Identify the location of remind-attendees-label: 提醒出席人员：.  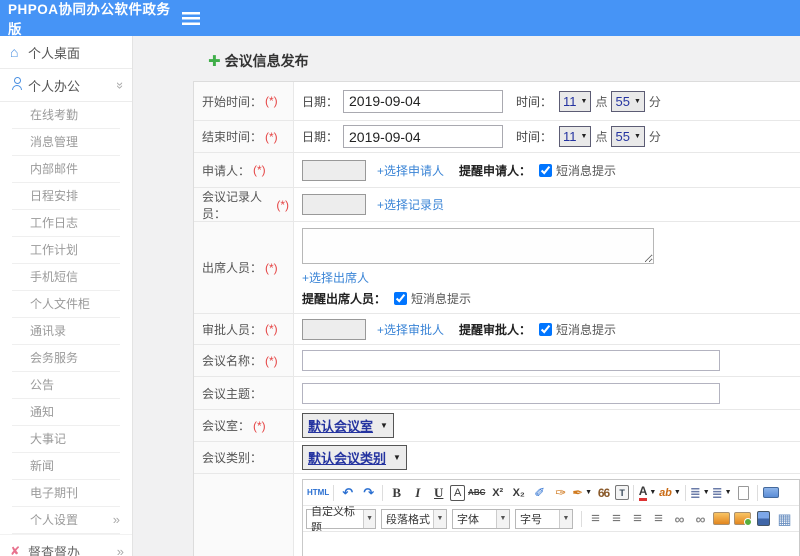
(344, 299).